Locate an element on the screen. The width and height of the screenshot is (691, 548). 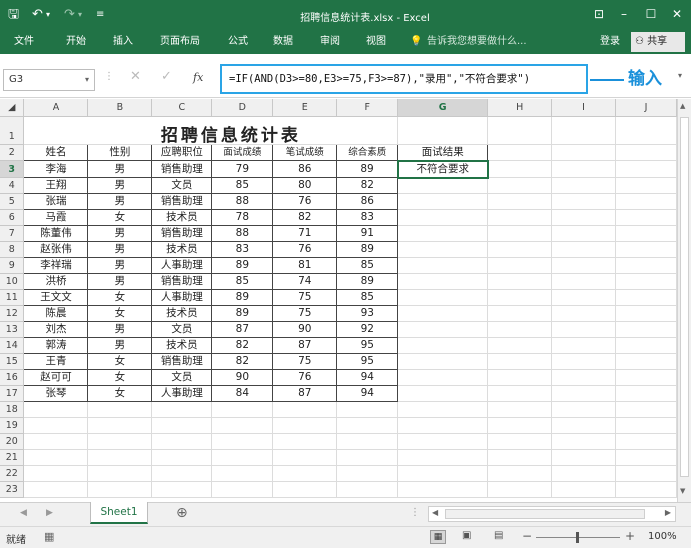
column-header: I is located at coordinates (584, 108).